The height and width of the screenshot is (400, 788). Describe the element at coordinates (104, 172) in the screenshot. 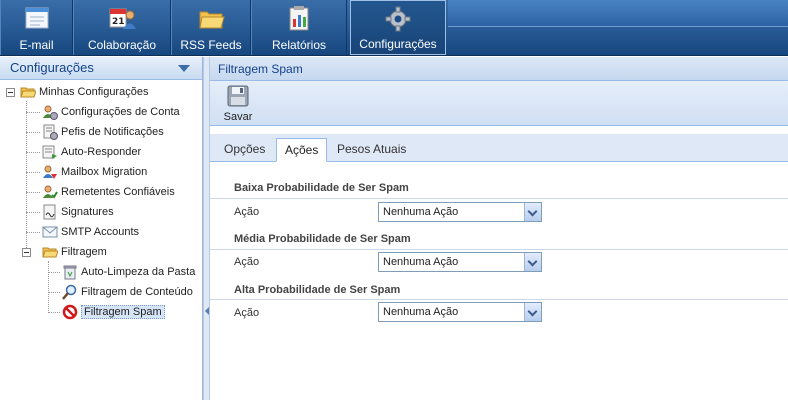

I see `sidebar-item-label: Mailbox Migration` at that location.